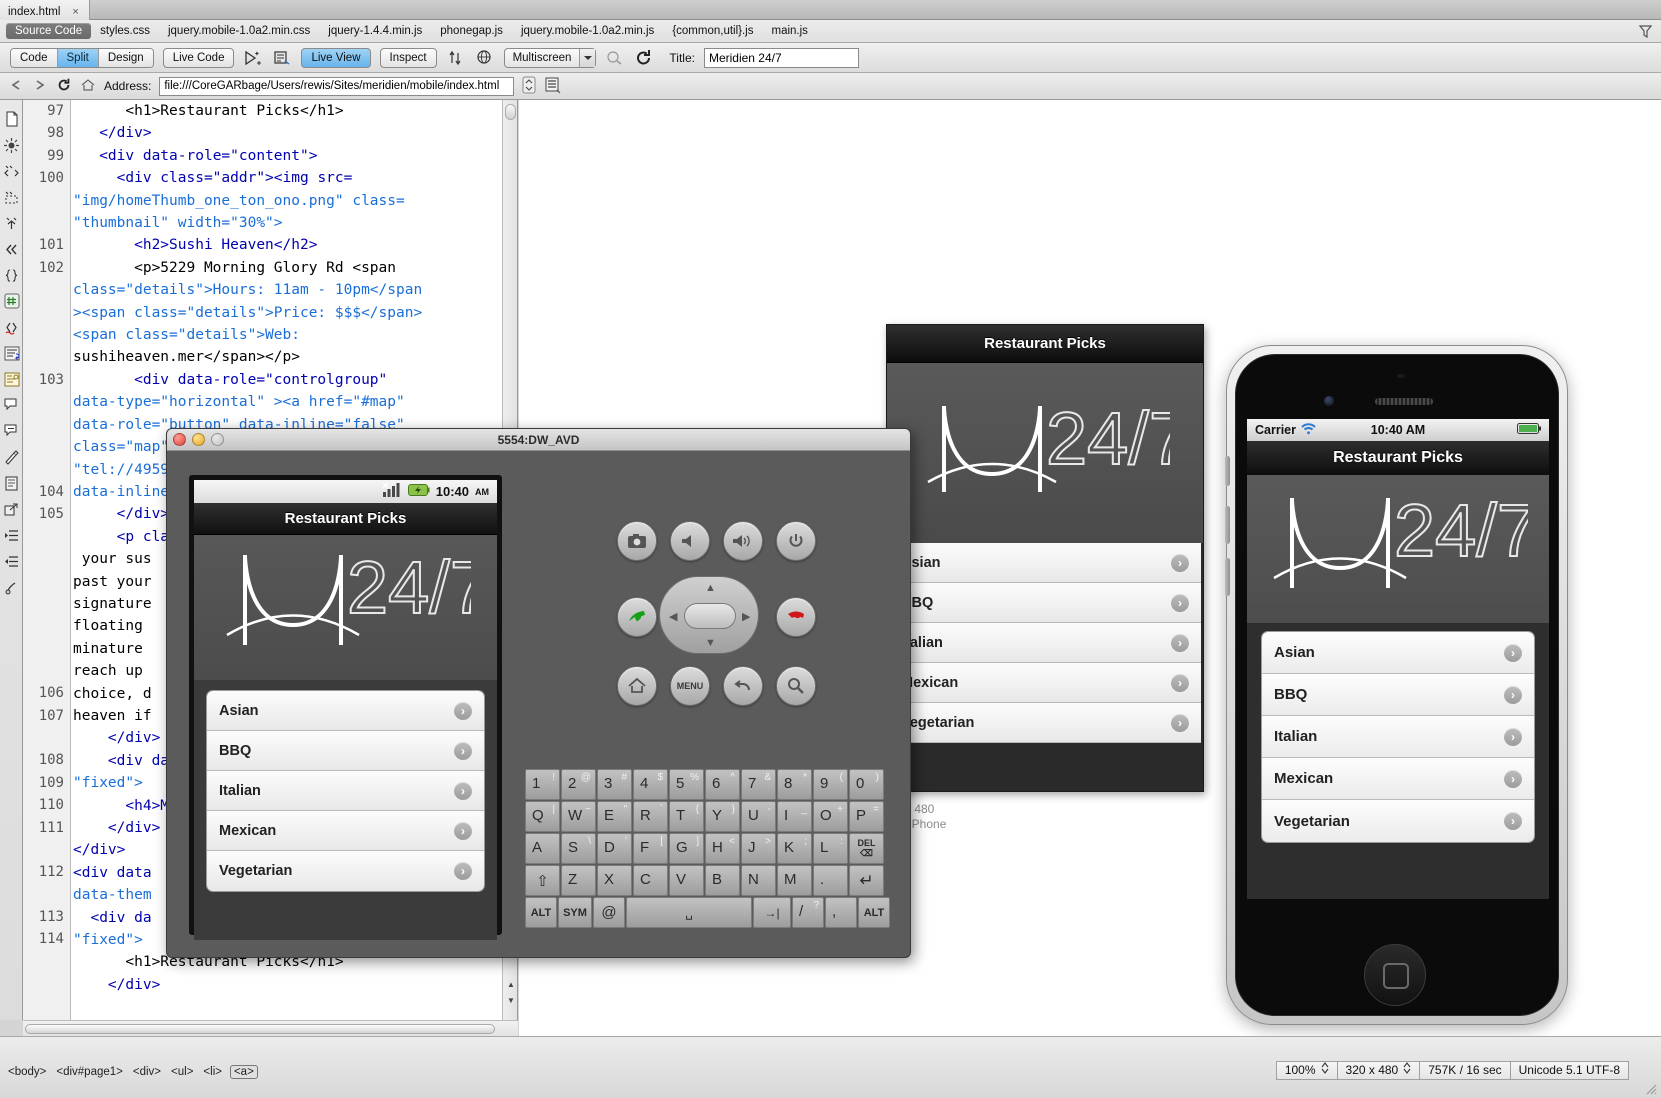 This screenshot has width=1661, height=1098. What do you see at coordinates (794, 880) in the screenshot?
I see `key-m: M` at bounding box center [794, 880].